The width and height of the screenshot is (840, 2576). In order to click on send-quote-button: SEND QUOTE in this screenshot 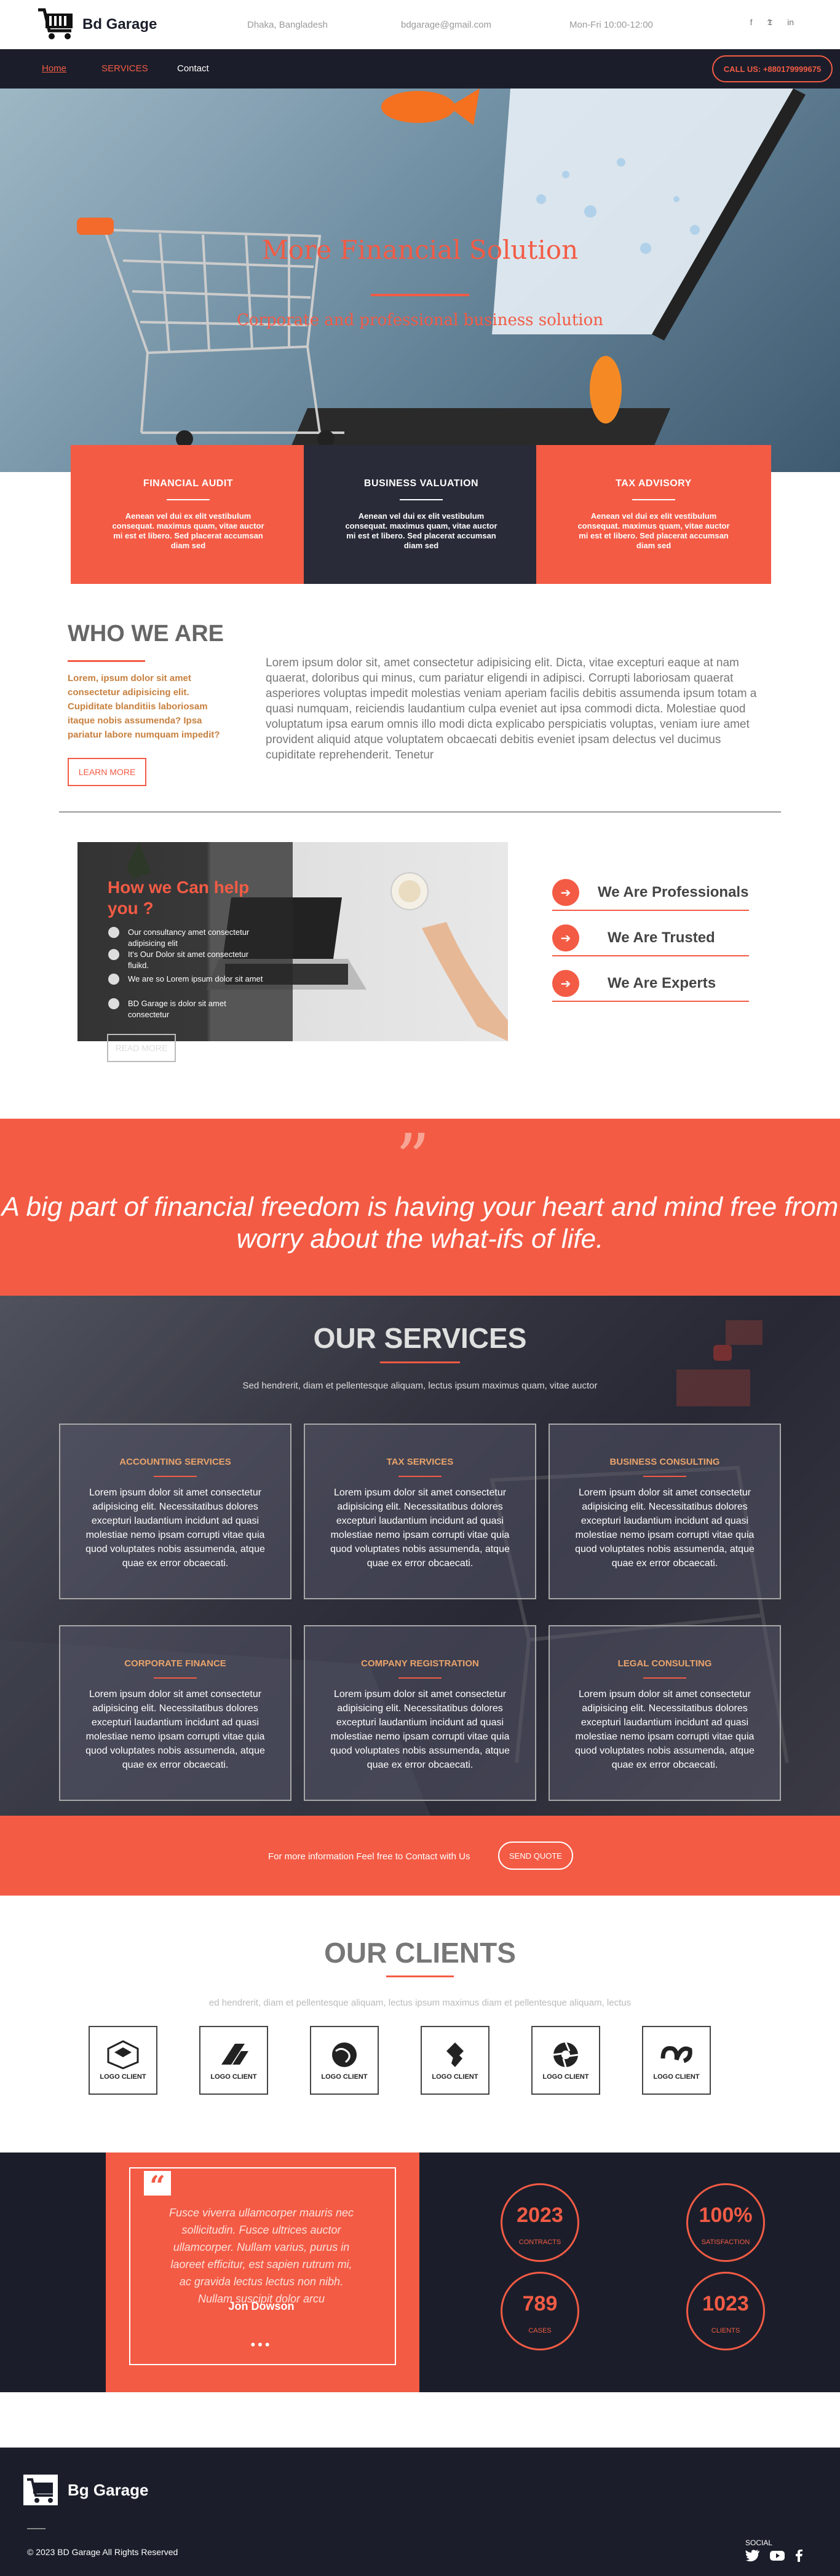, I will do `click(535, 1856)`.